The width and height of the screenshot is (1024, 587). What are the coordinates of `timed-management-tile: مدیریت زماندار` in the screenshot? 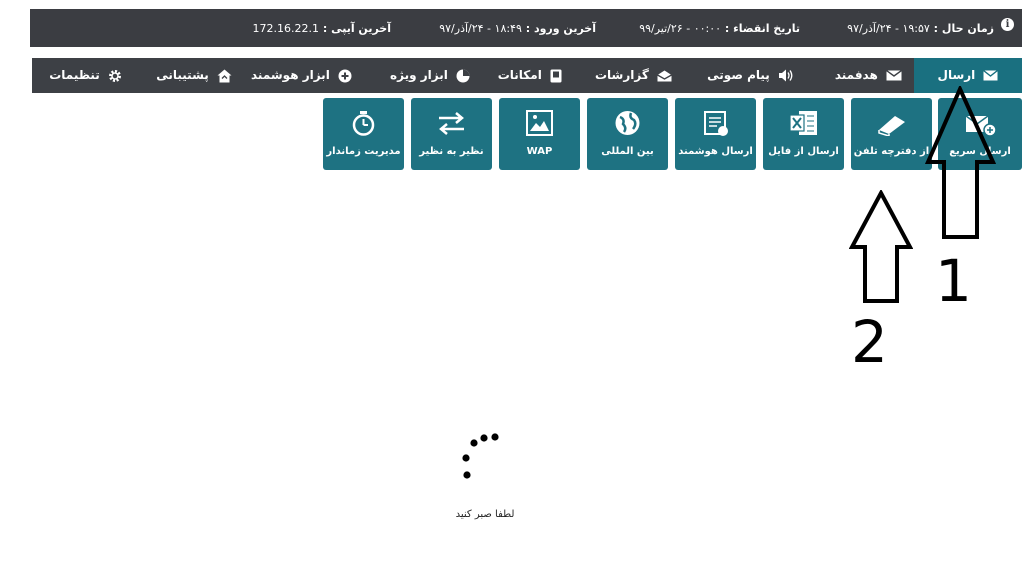 It's located at (363, 134).